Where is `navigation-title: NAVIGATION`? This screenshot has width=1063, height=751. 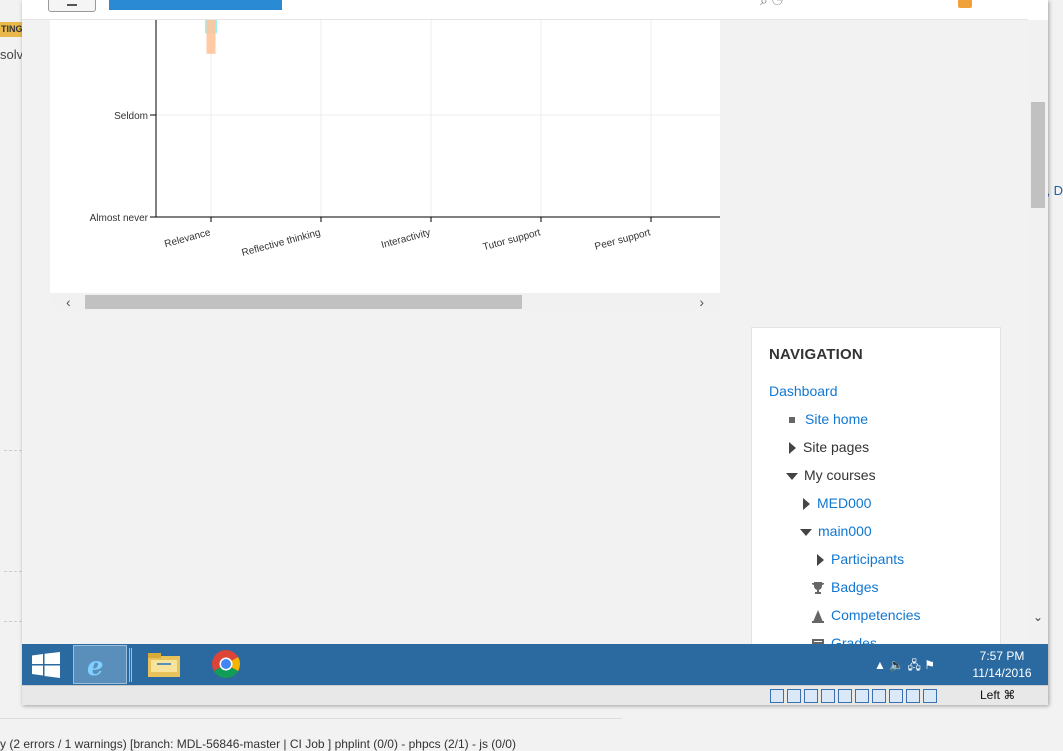 navigation-title: NAVIGATION is located at coordinates (816, 354).